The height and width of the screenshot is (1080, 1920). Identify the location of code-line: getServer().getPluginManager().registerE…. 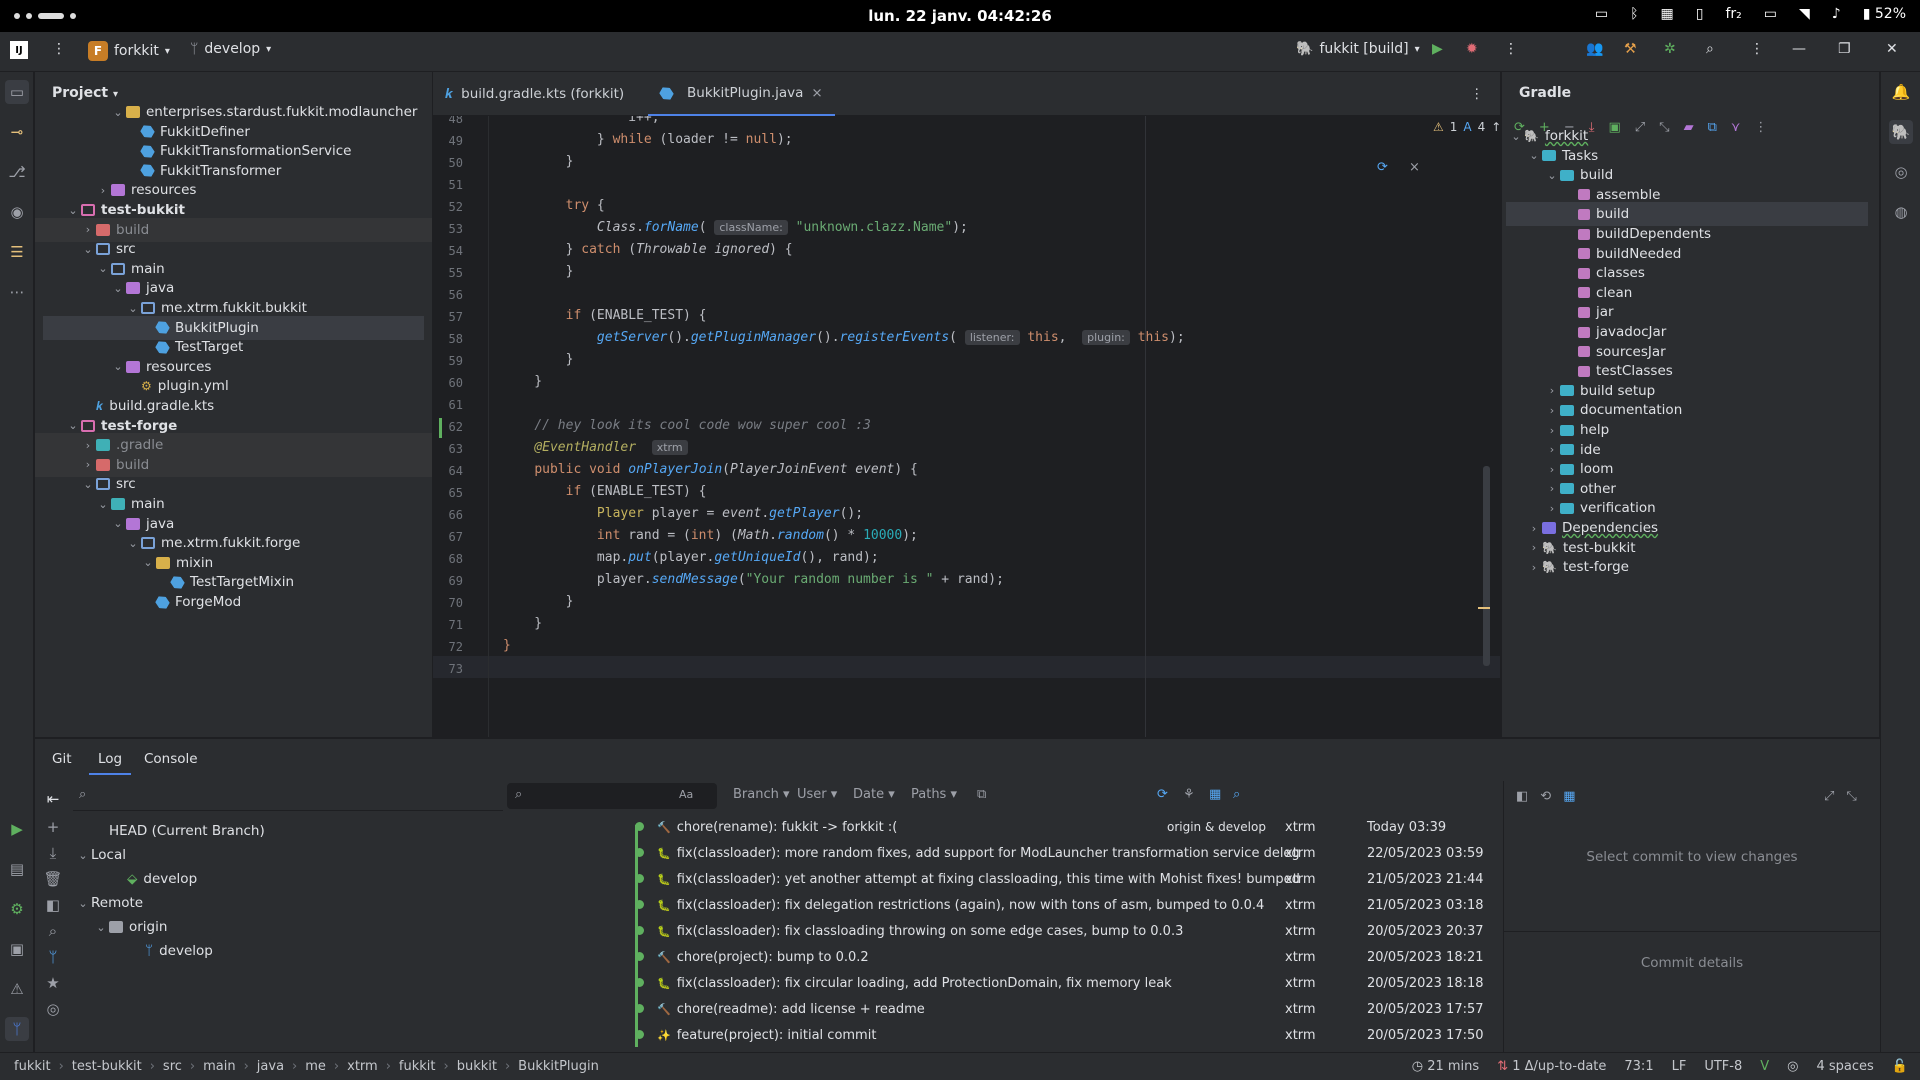
(844, 341).